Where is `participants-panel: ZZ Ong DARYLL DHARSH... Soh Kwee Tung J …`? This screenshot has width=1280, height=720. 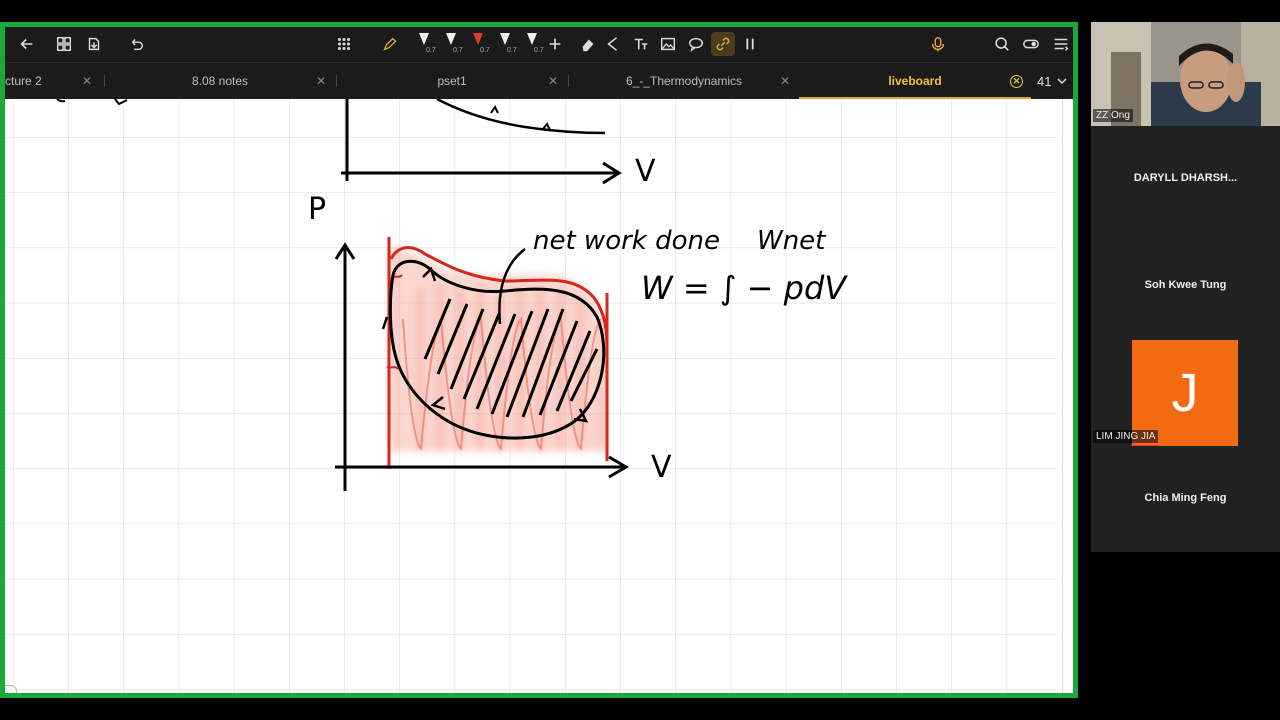
participants-panel: ZZ Ong DARYLL DHARSH... Soh Kwee Tung J … is located at coordinates (1185, 287).